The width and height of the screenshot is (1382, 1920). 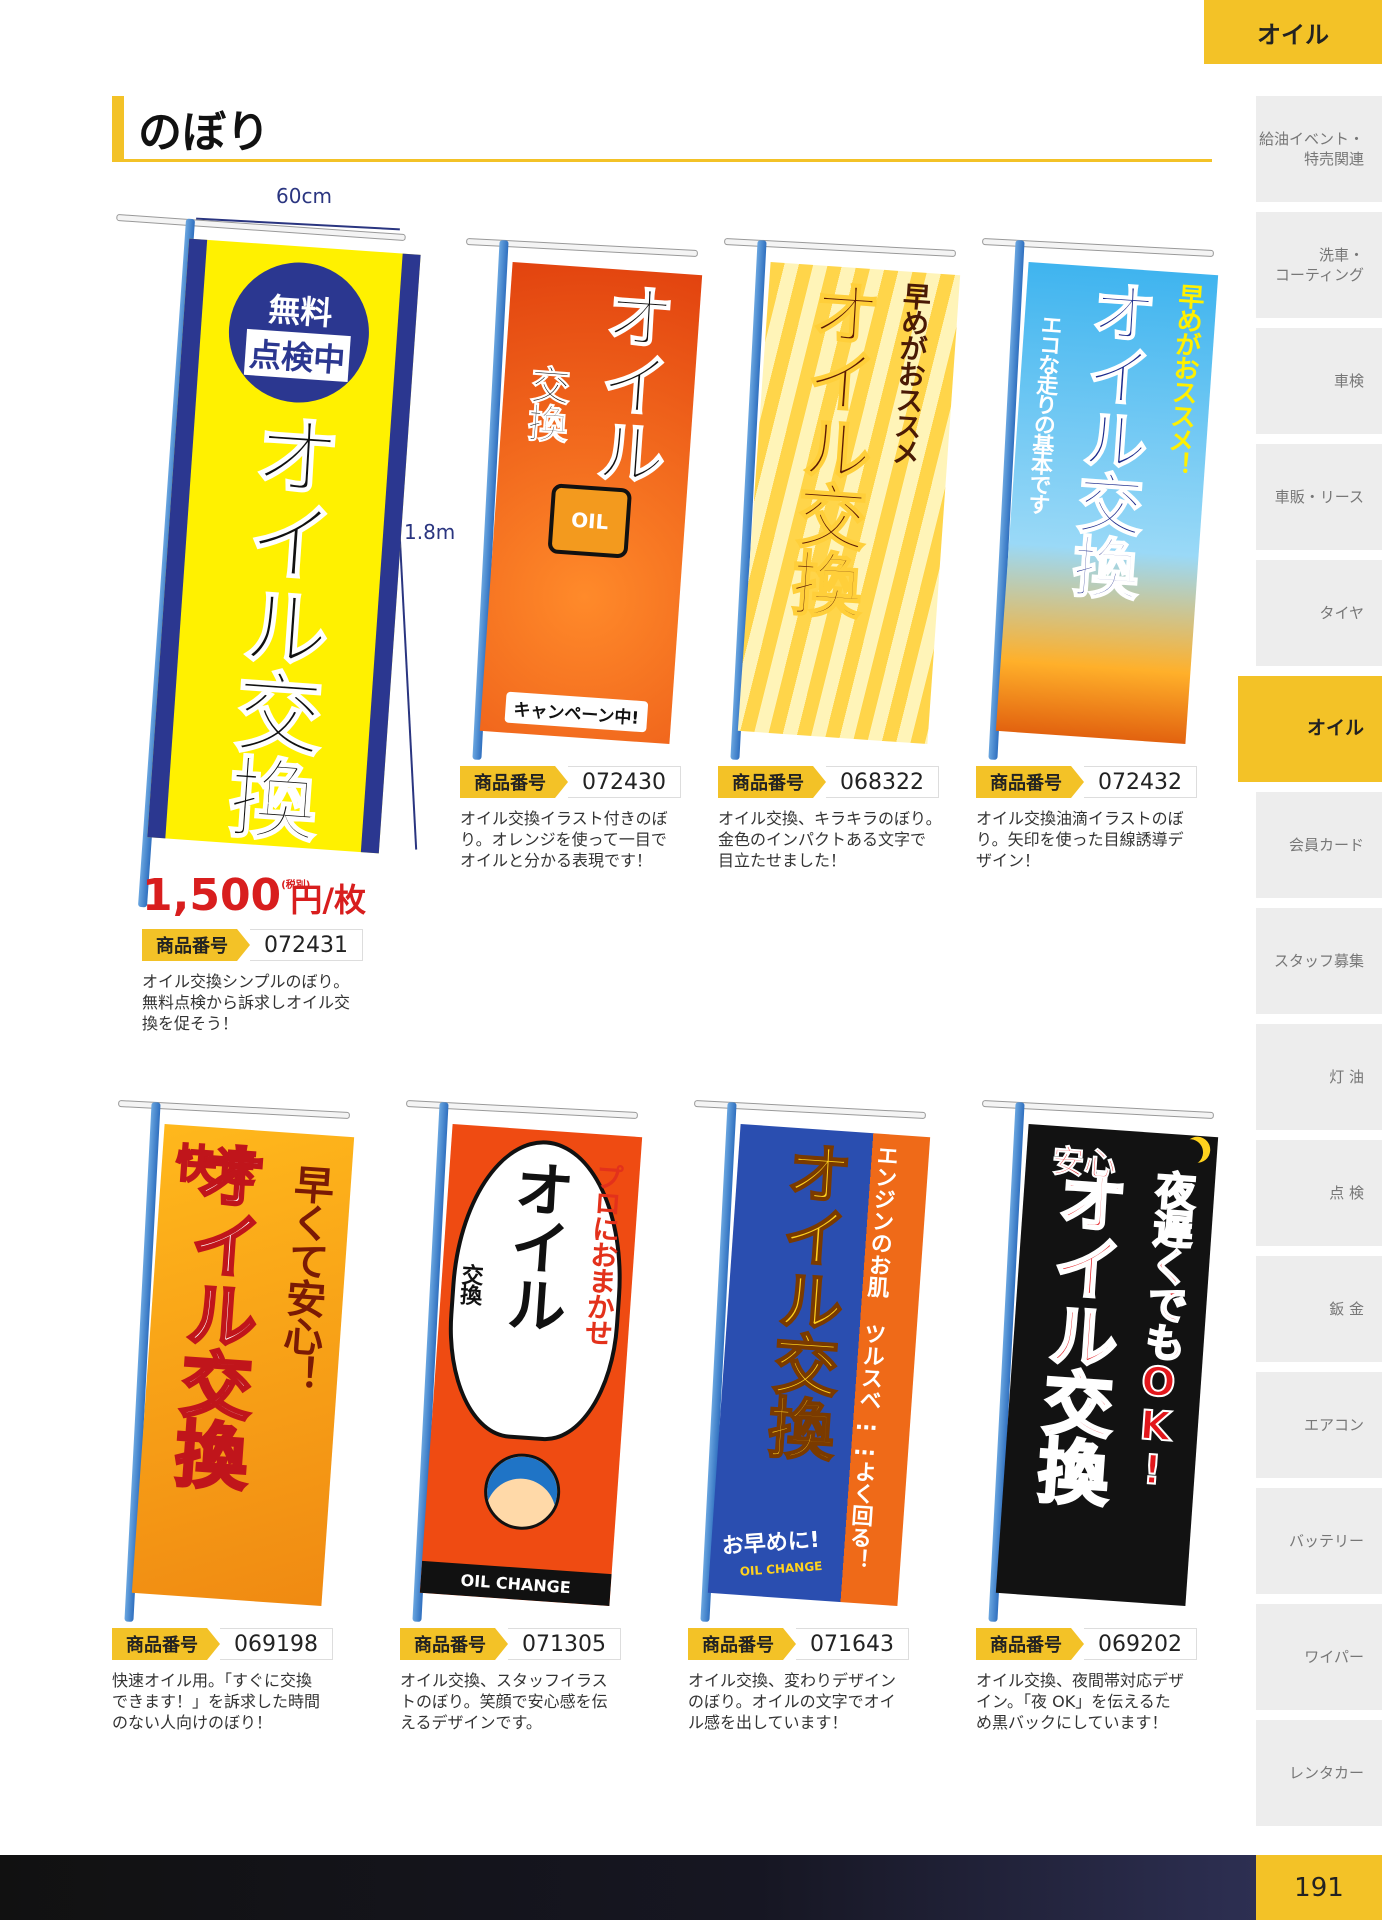 What do you see at coordinates (292, 945) in the screenshot?
I see `product-code: 商品番号 072431` at bounding box center [292, 945].